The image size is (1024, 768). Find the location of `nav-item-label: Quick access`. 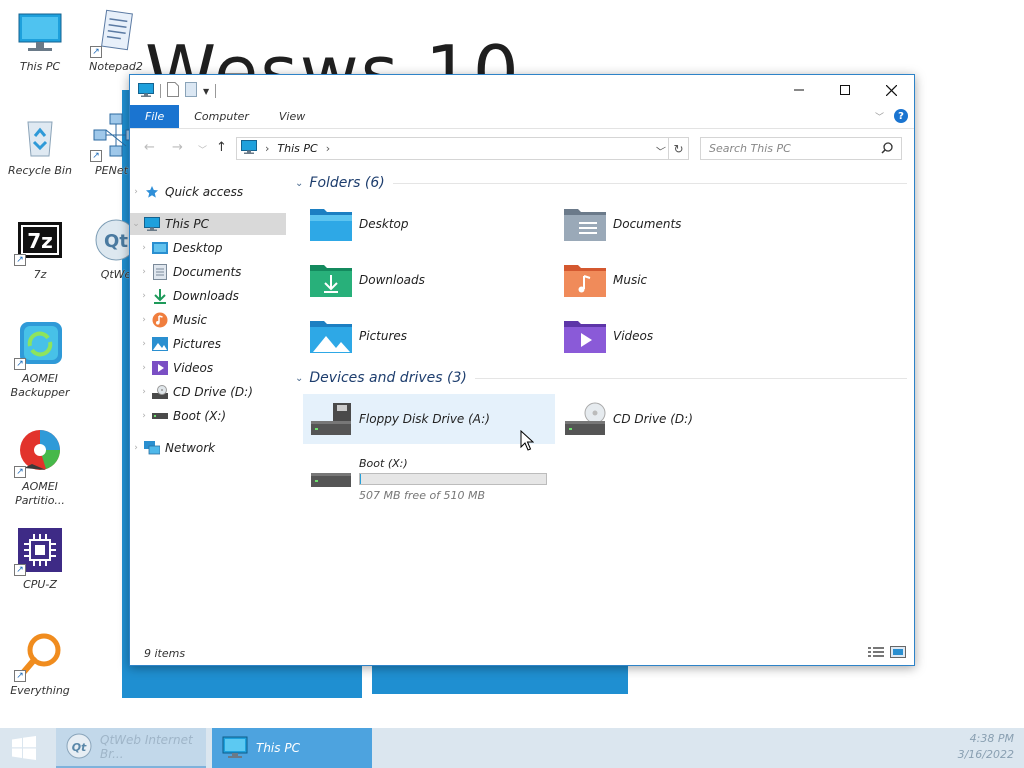

nav-item-label: Quick access is located at coordinates (204, 192).